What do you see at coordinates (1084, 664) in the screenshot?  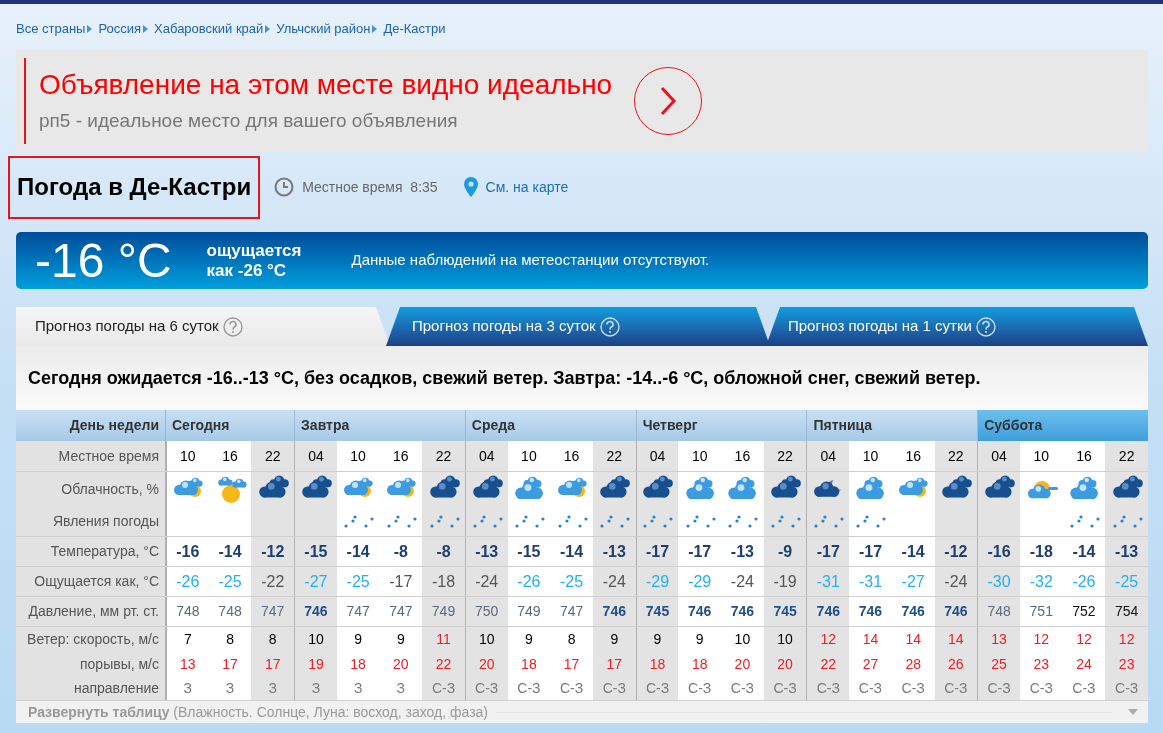 I see `table-cell: 24` at bounding box center [1084, 664].